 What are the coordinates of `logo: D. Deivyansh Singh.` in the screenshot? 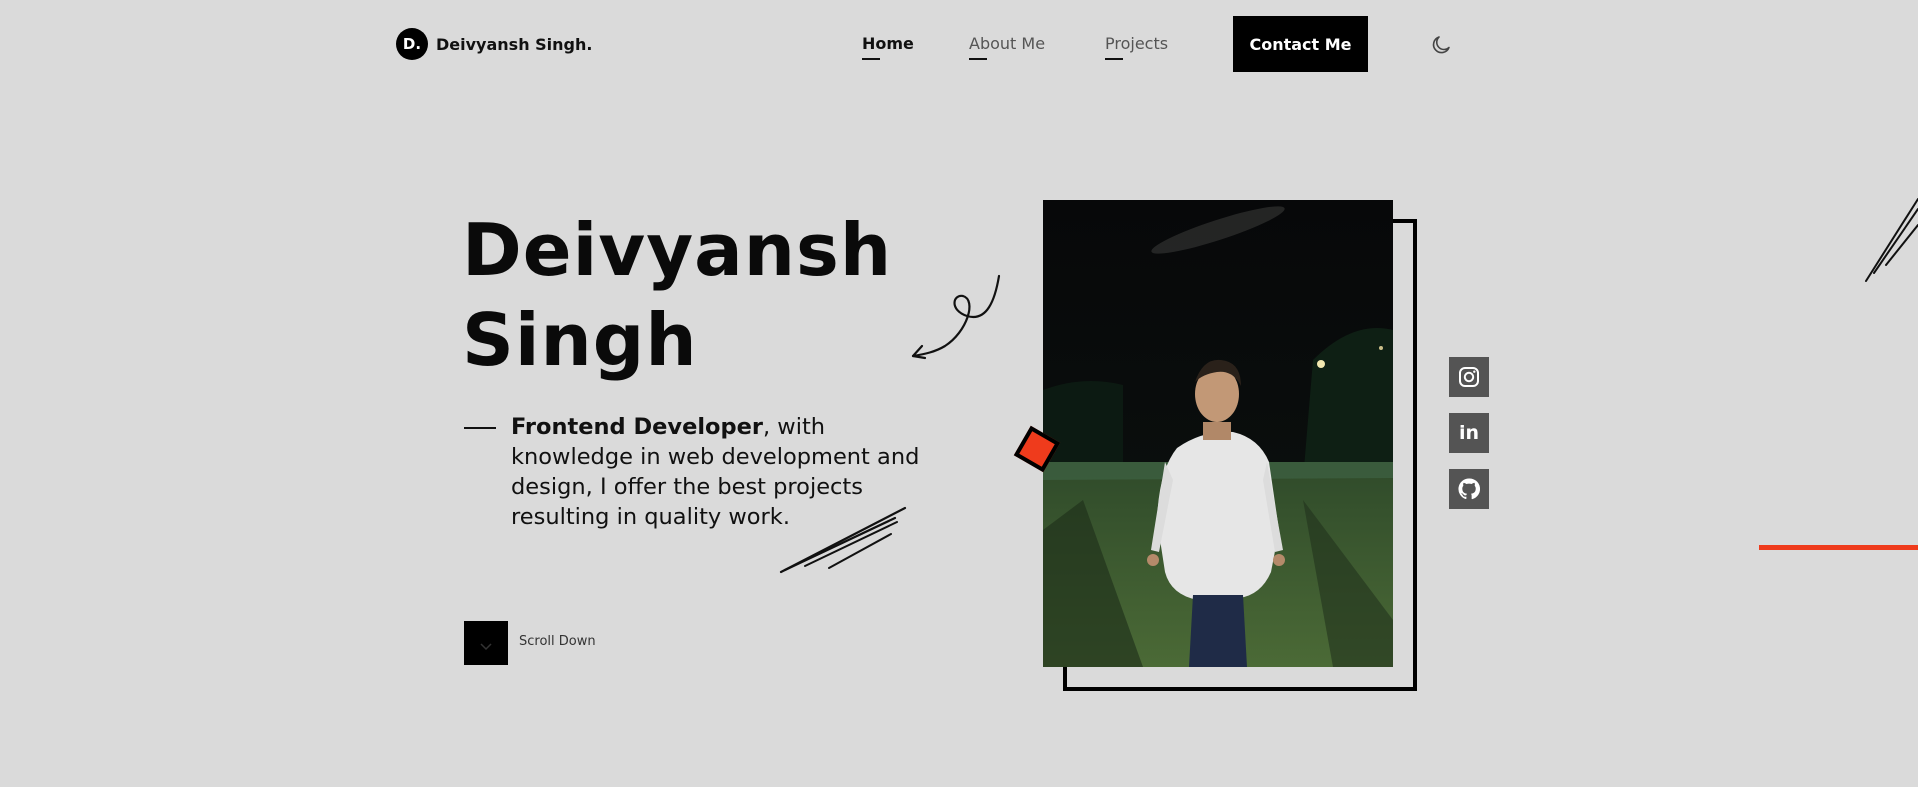 It's located at (494, 44).